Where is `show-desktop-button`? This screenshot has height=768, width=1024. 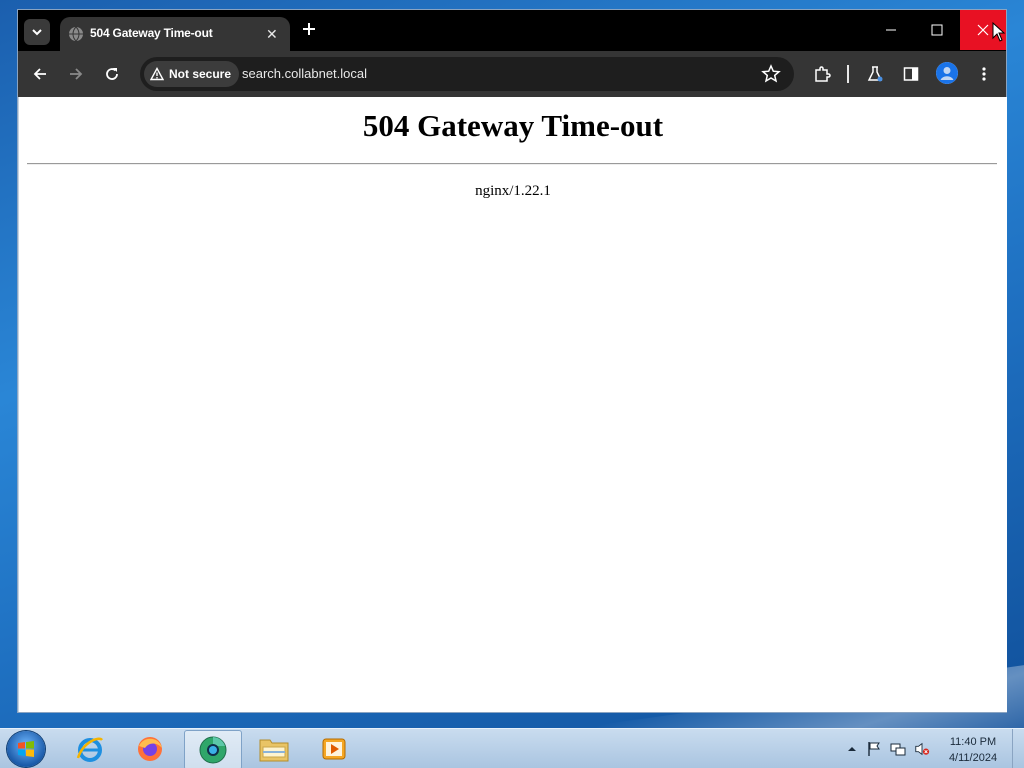
show-desktop-button is located at coordinates (1018, 748).